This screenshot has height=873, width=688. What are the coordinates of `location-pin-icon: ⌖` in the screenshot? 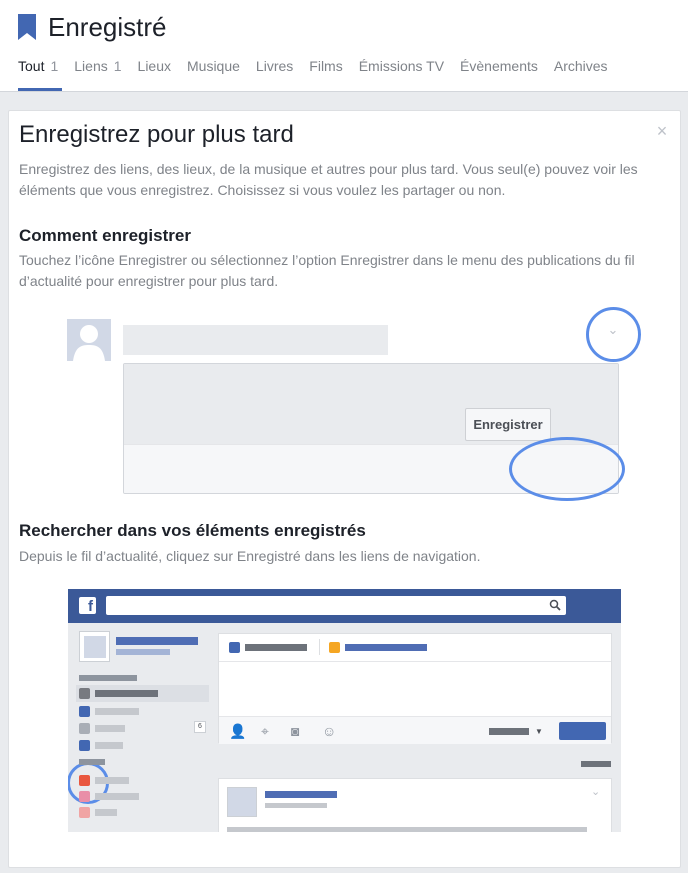 It's located at (265, 731).